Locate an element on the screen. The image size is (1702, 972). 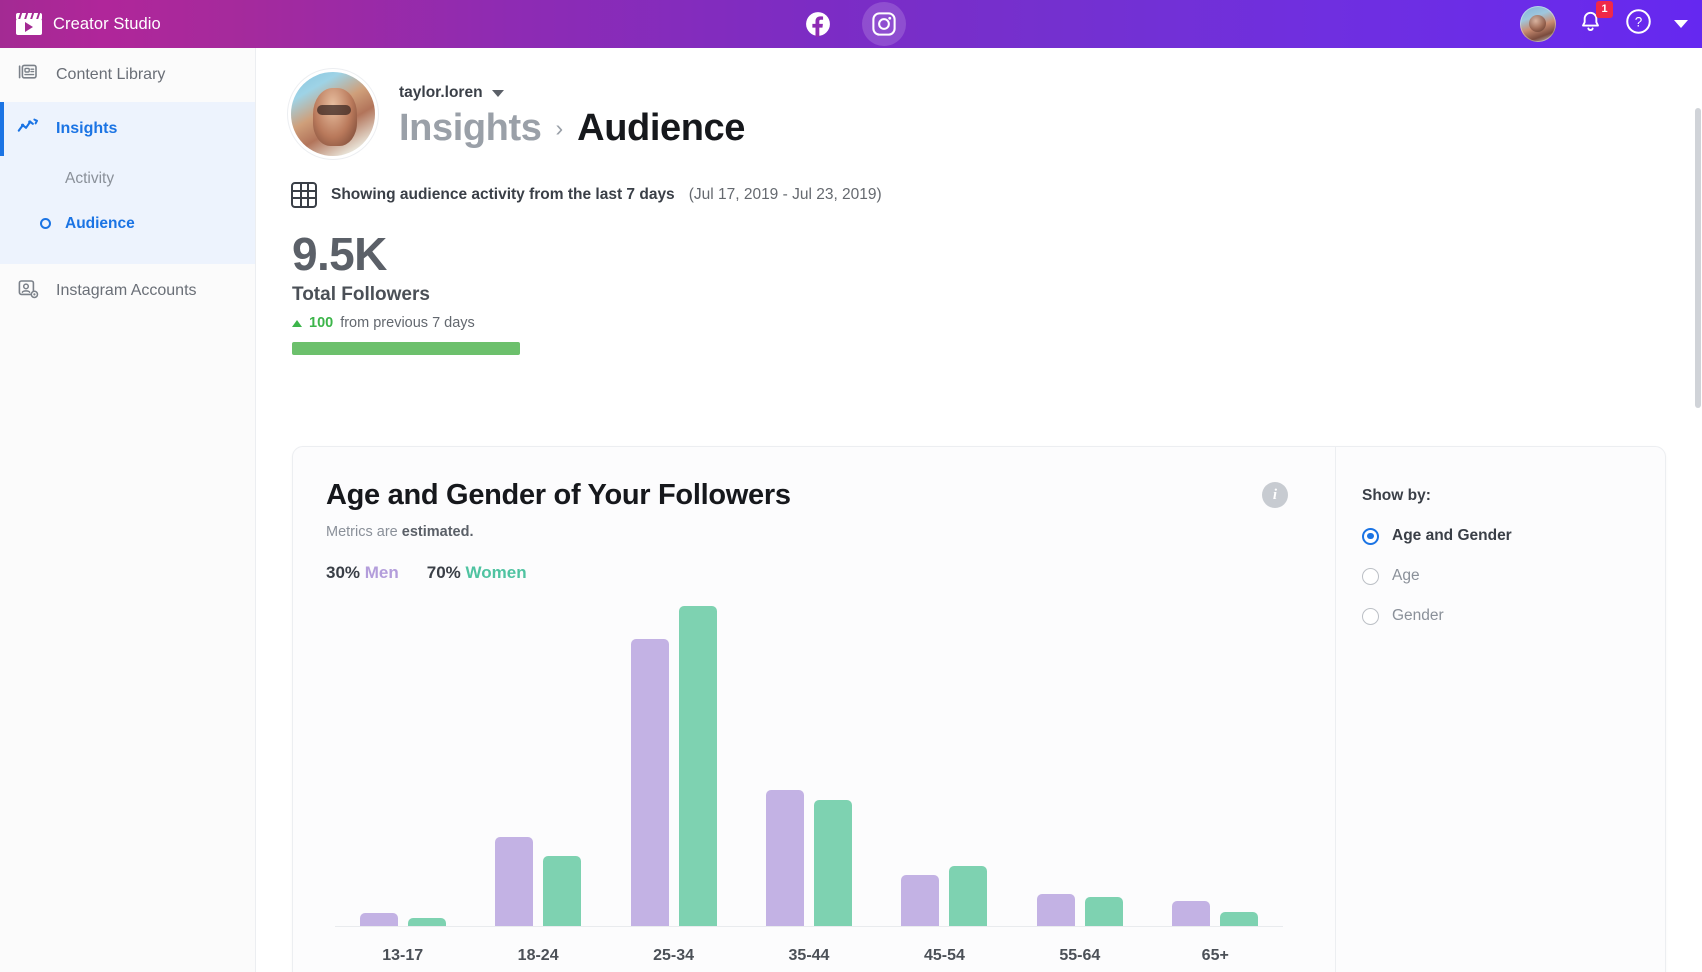
stat-label: Total Followers is located at coordinates (361, 295).